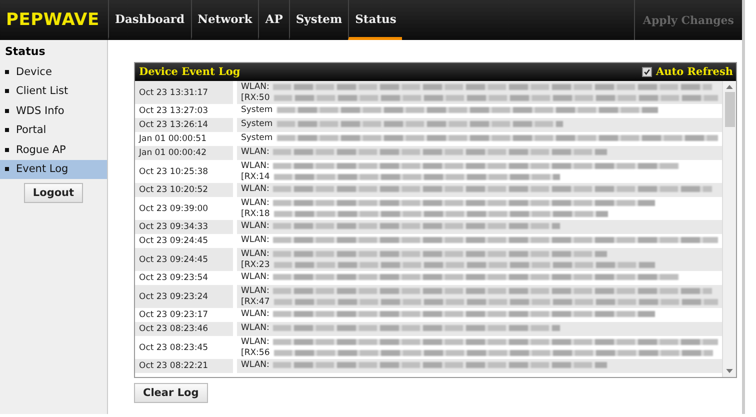  What do you see at coordinates (184, 366) in the screenshot?
I see `event-time: Oct 23 08:22:21` at bounding box center [184, 366].